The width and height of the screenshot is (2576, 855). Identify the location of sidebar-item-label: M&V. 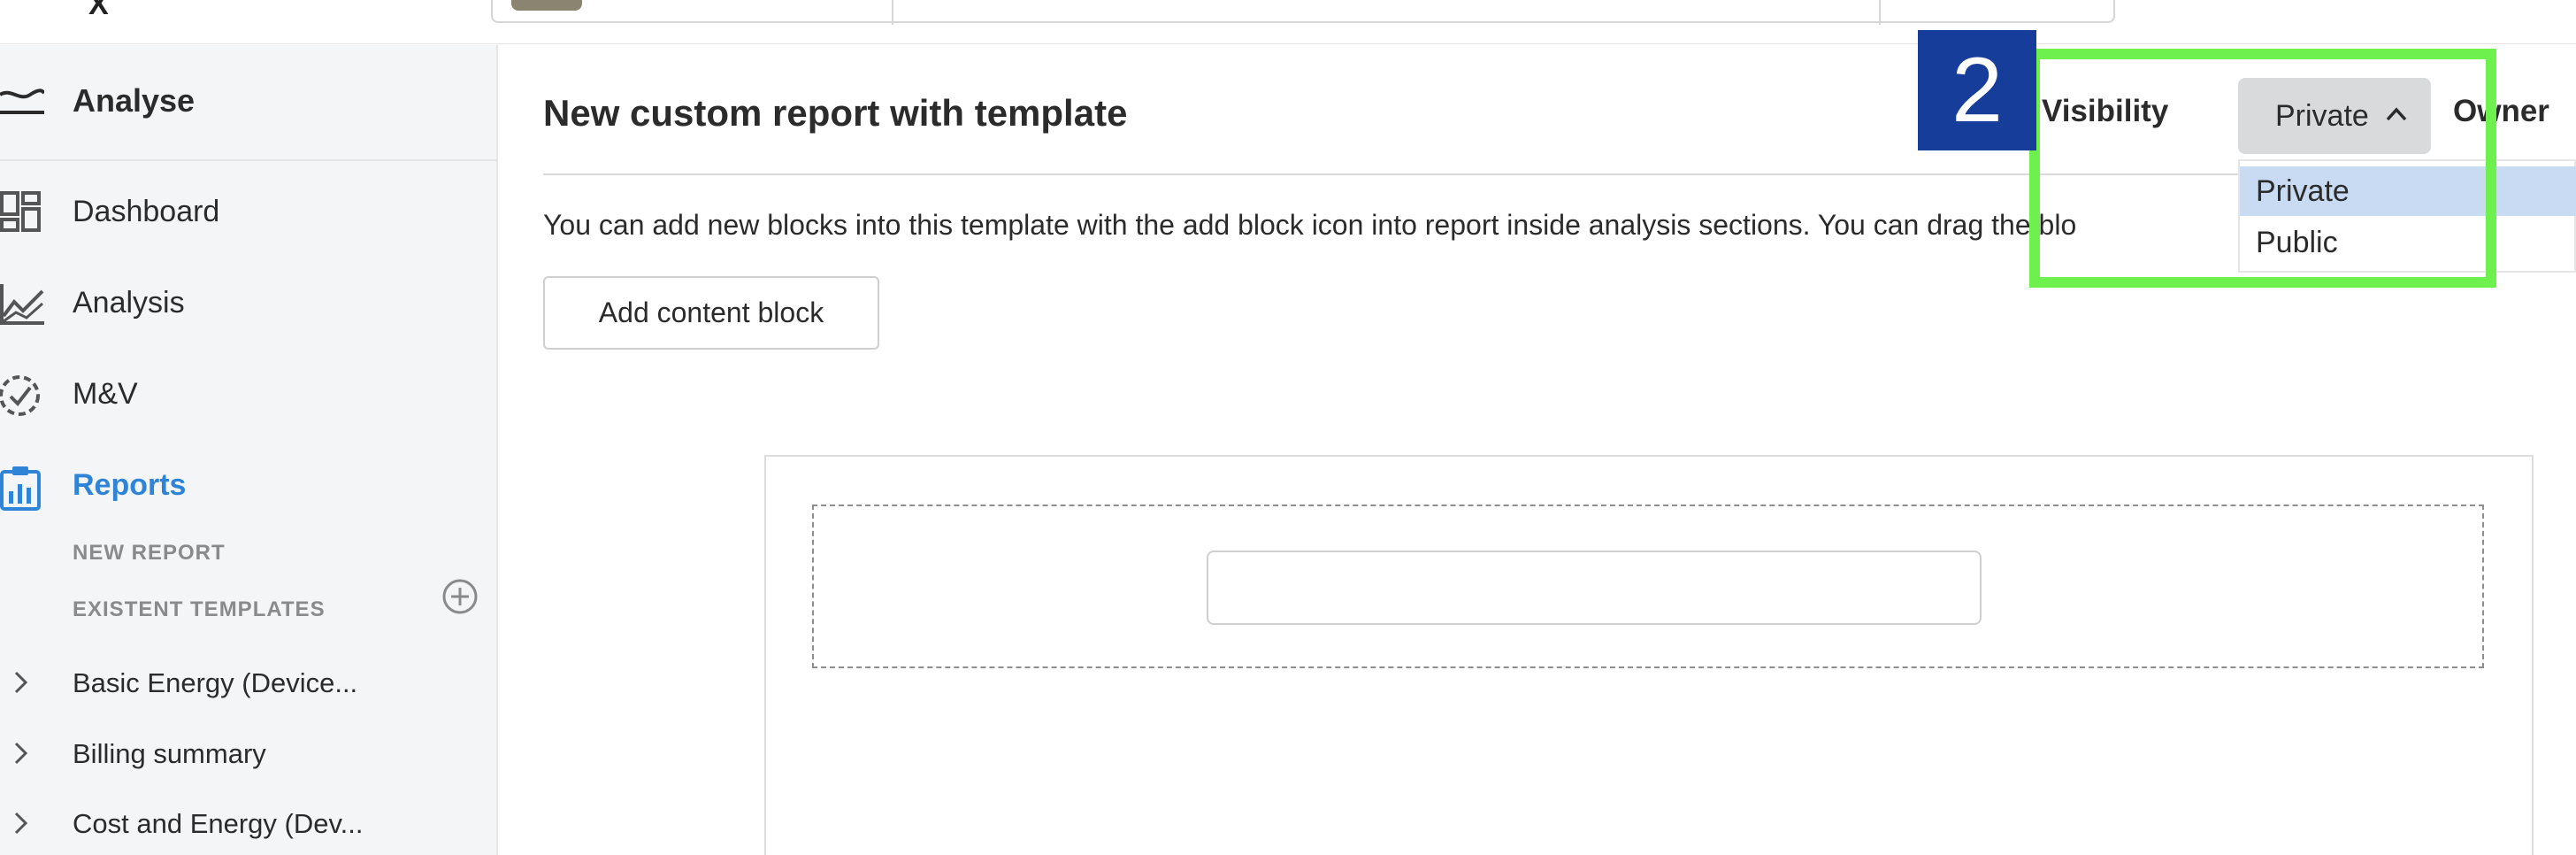
(105, 394).